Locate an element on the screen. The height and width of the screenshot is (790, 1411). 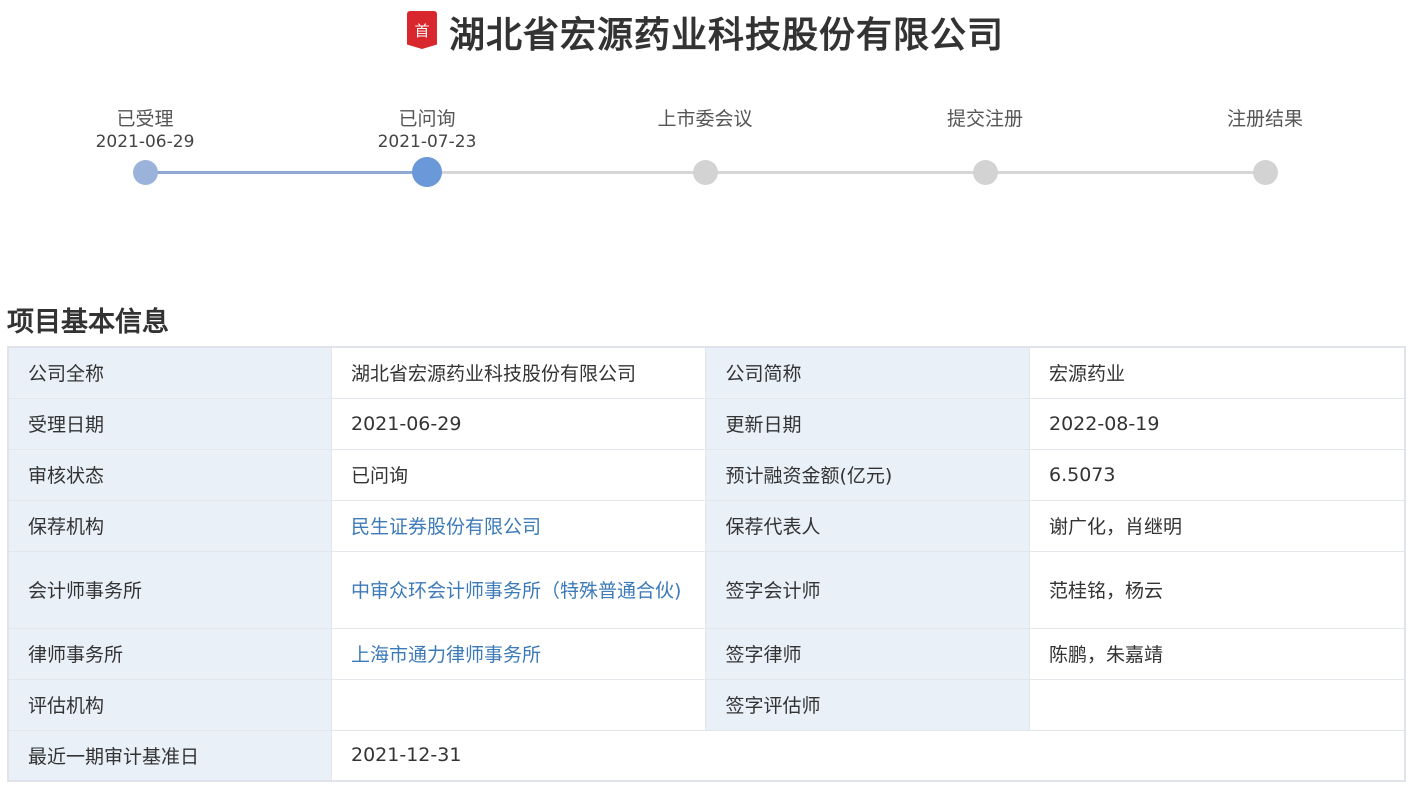
cell-value: 陈鹏，朱嘉靖 is located at coordinates (1217, 653).